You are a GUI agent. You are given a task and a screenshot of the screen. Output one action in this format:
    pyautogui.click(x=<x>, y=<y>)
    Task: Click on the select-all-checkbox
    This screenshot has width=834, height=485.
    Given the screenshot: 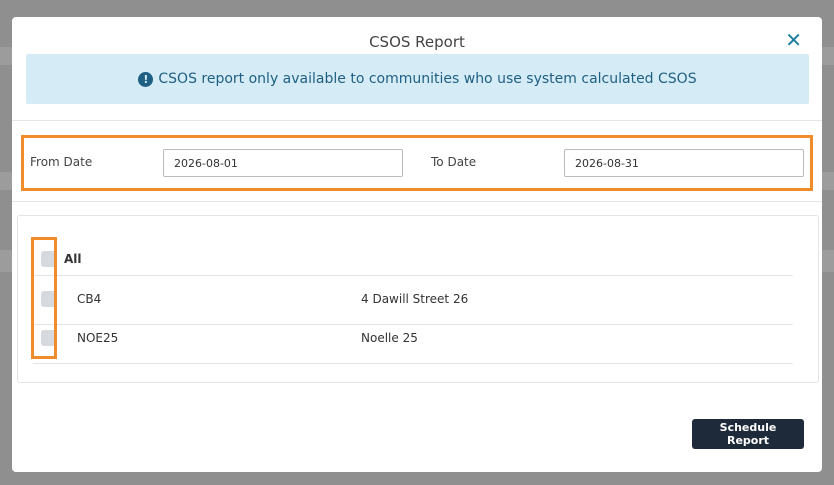 What is the action you would take?
    pyautogui.click(x=49, y=259)
    